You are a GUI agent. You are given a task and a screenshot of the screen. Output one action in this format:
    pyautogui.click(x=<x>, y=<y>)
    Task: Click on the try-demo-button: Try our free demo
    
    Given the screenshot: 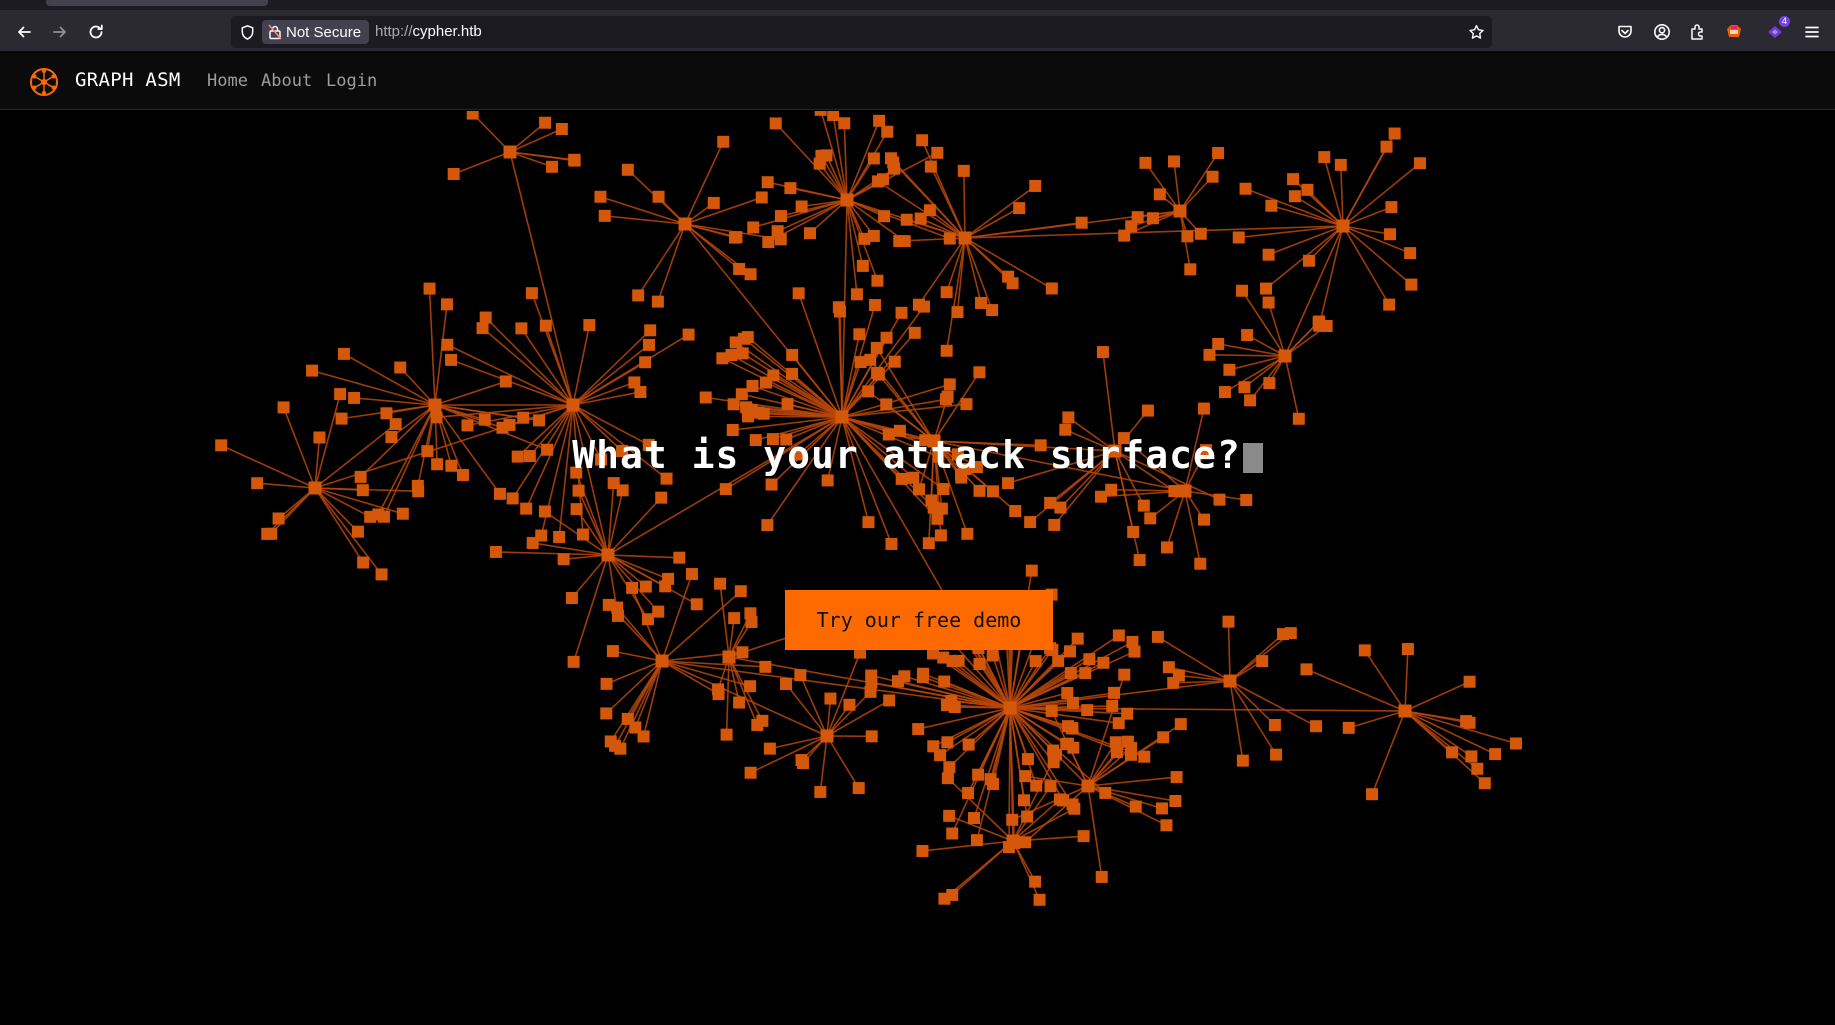 What is the action you would take?
    pyautogui.click(x=919, y=620)
    